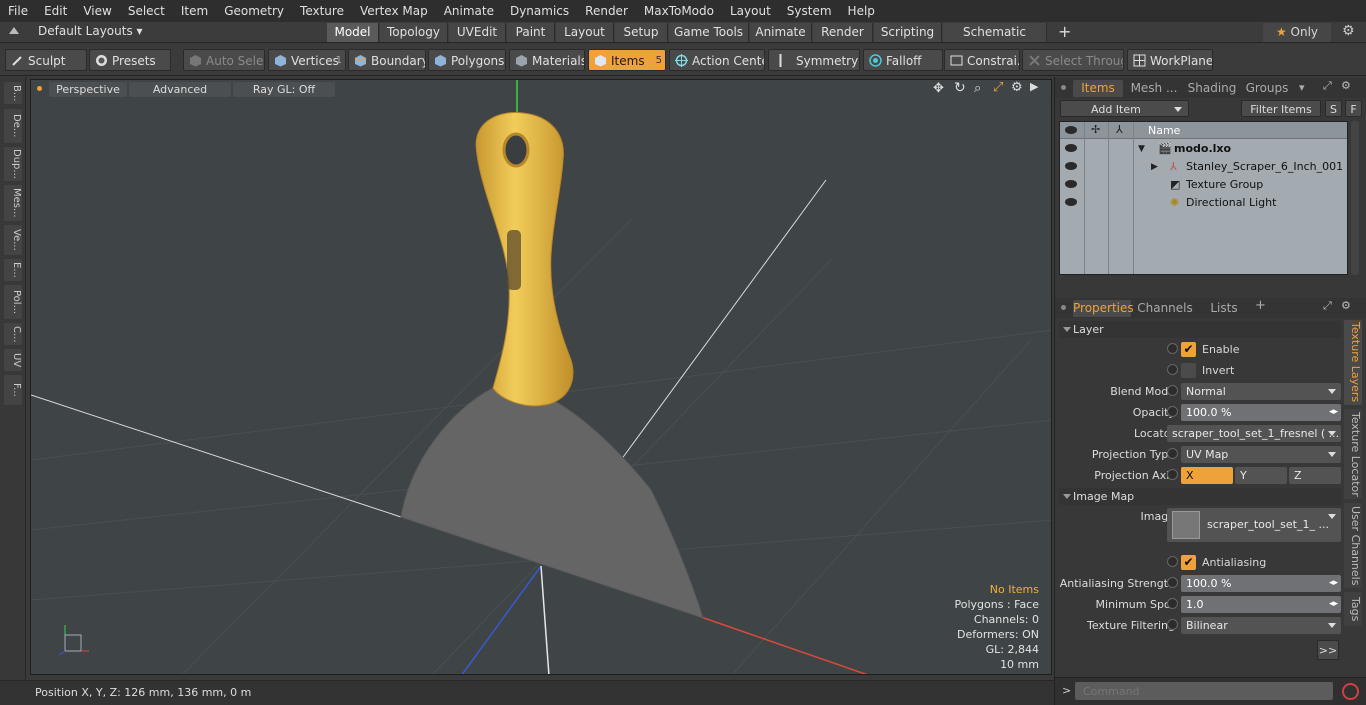  I want to click on rotate-view-icon: ↻, so click(960, 88).